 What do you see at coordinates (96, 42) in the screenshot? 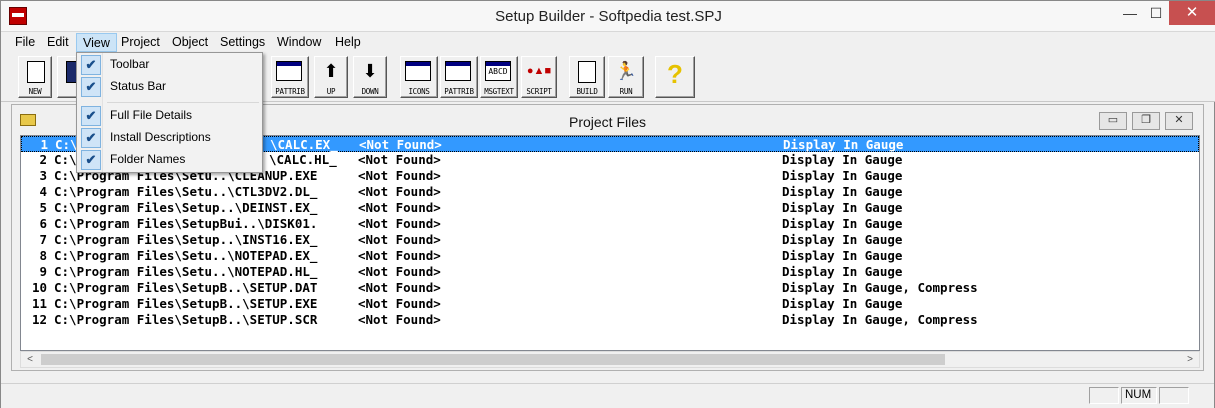
I see `menu-view: View` at bounding box center [96, 42].